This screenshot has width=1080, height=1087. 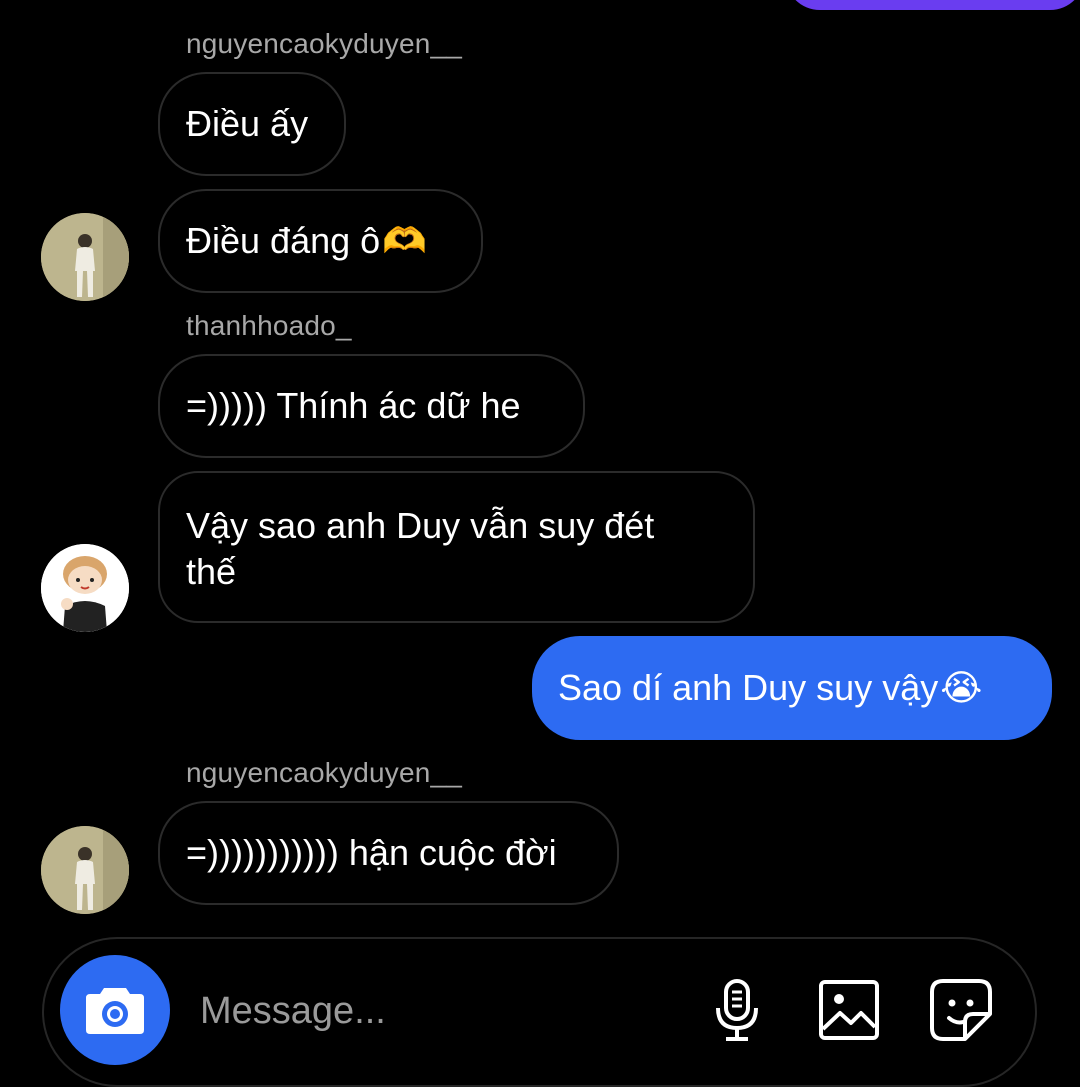 I want to click on gallery-icon, so click(x=849, y=1010).